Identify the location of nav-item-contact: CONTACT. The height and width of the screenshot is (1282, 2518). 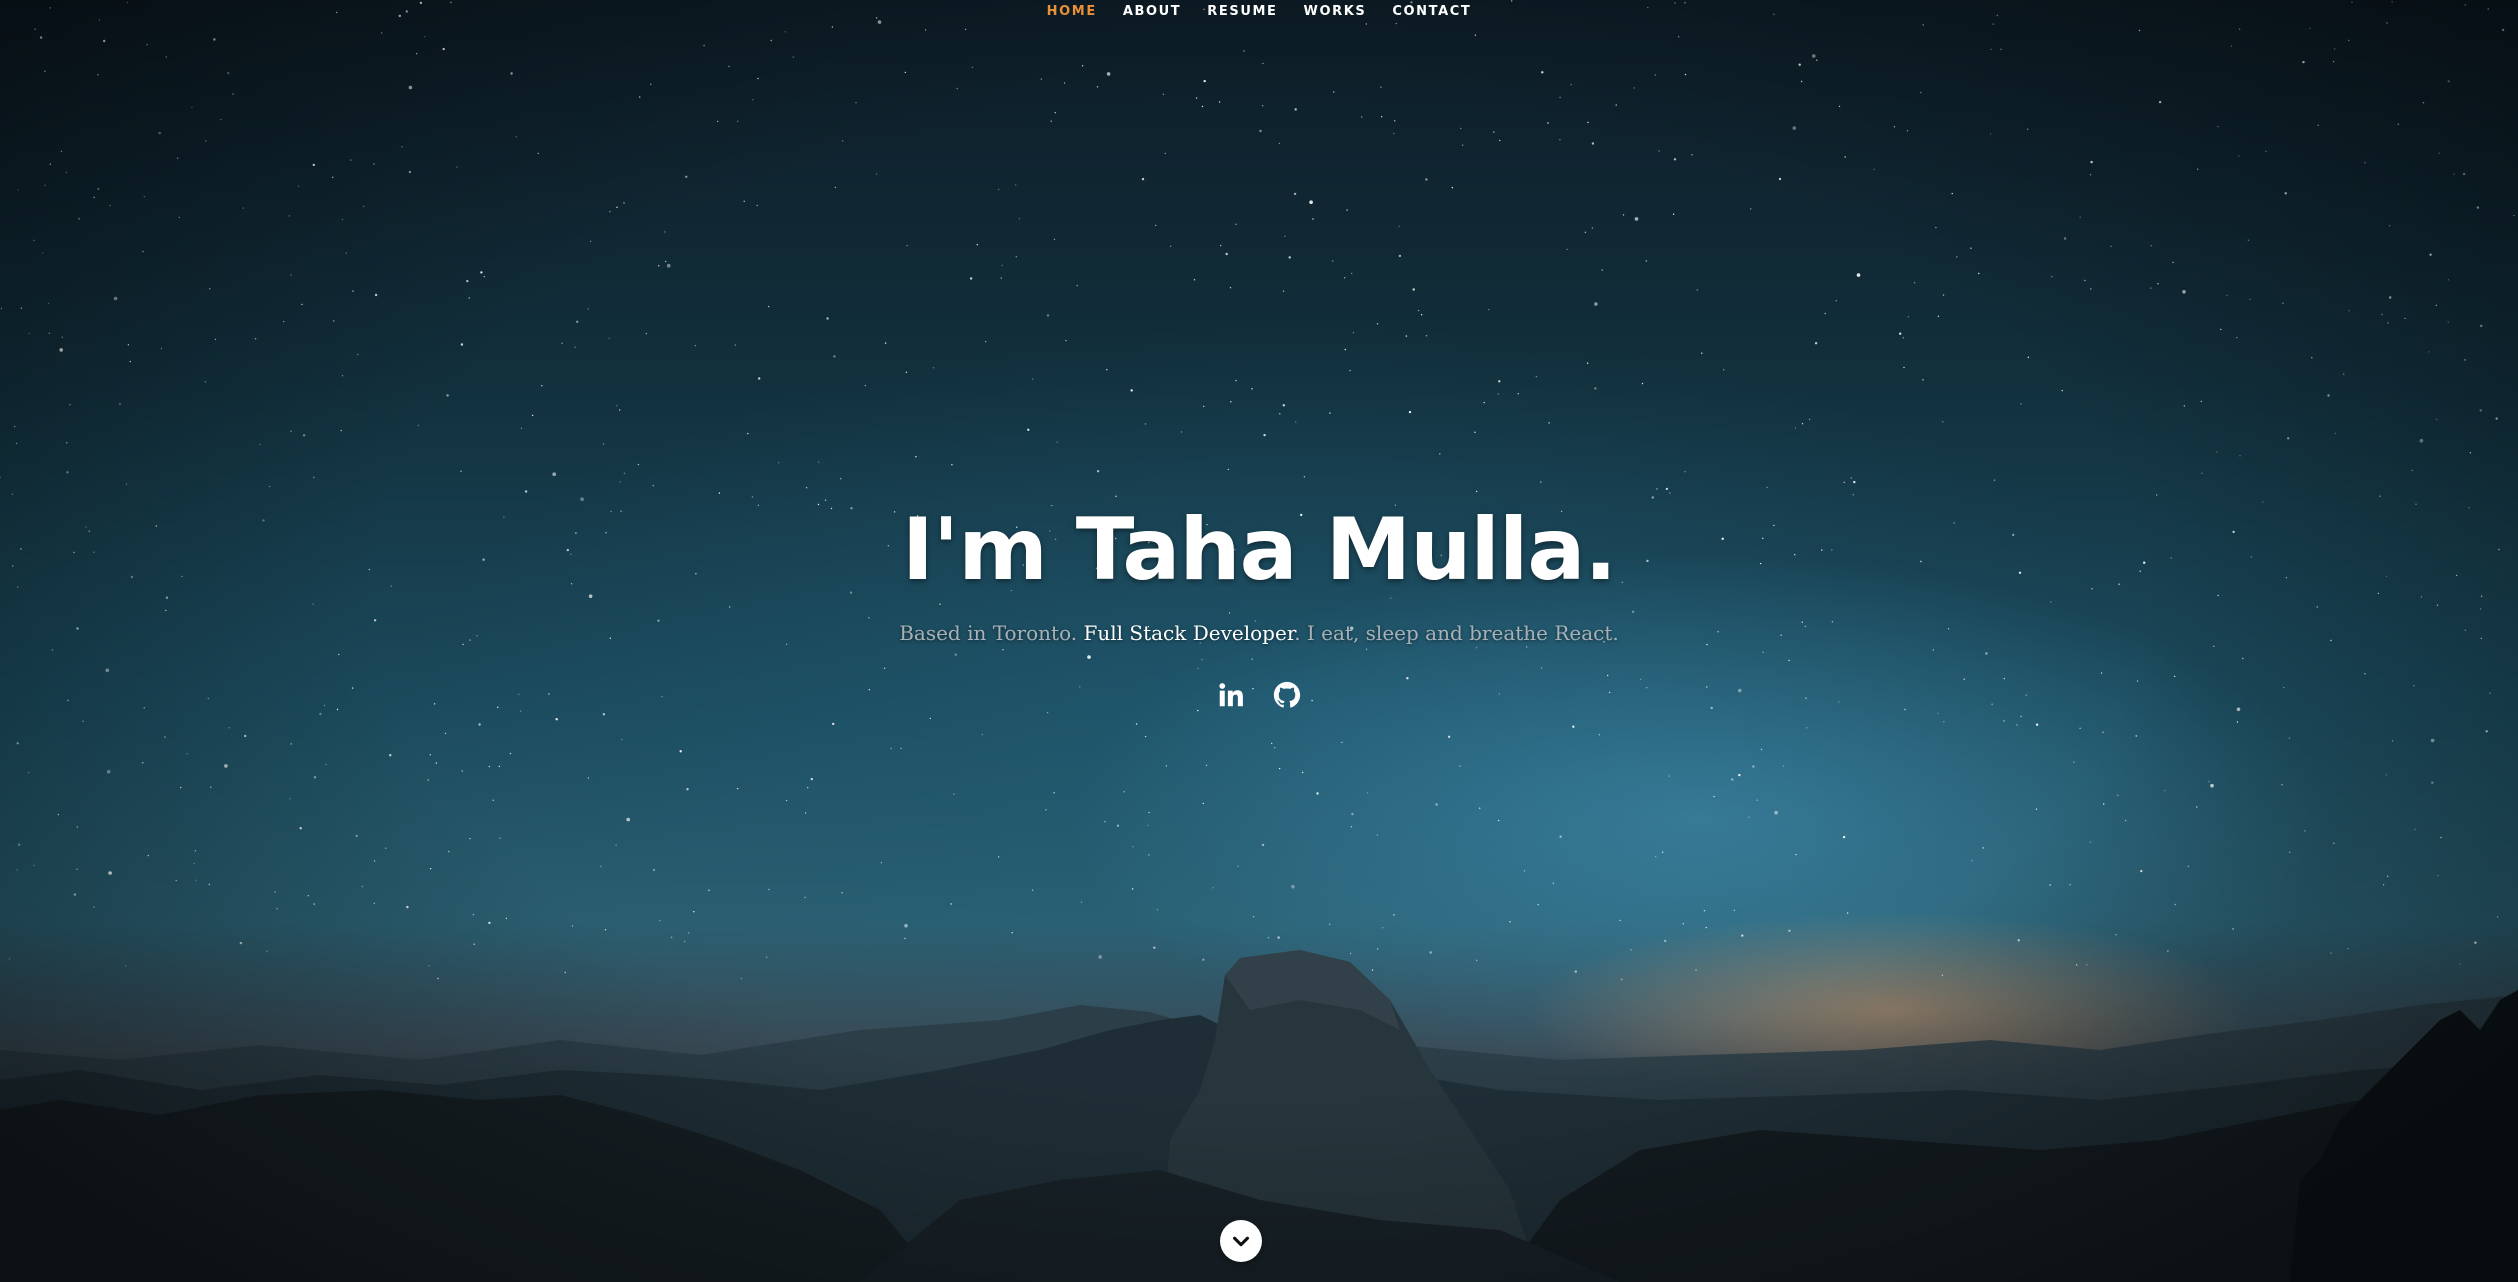
(1431, 11).